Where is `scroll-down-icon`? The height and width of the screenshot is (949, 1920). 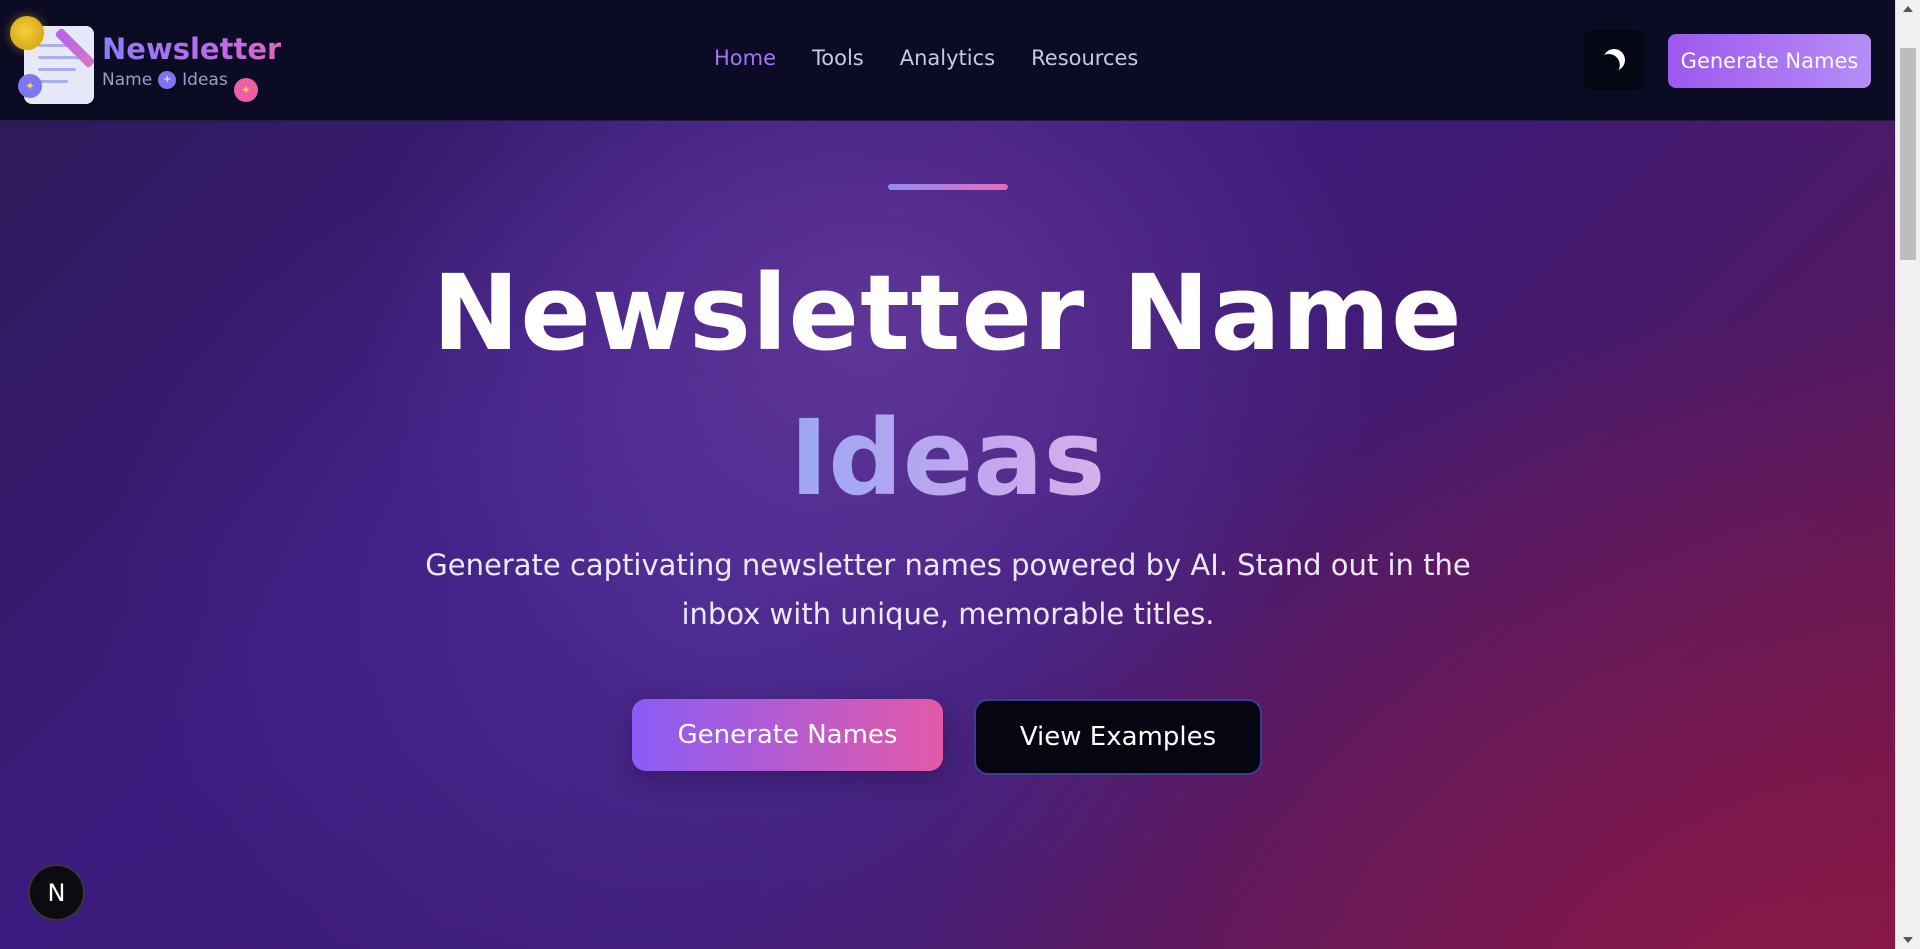
scroll-down-icon is located at coordinates (1908, 940).